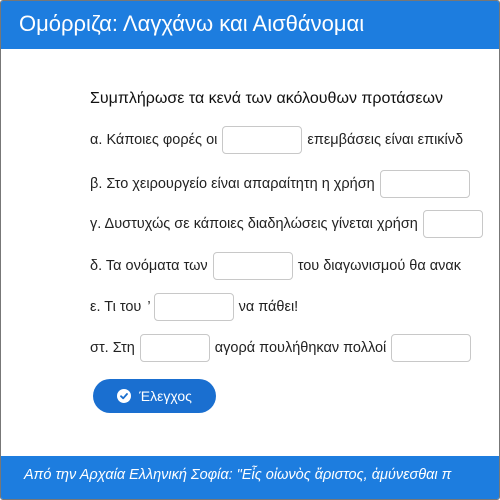 The image size is (500, 500). I want to click on answer-input-d, so click(252, 266).